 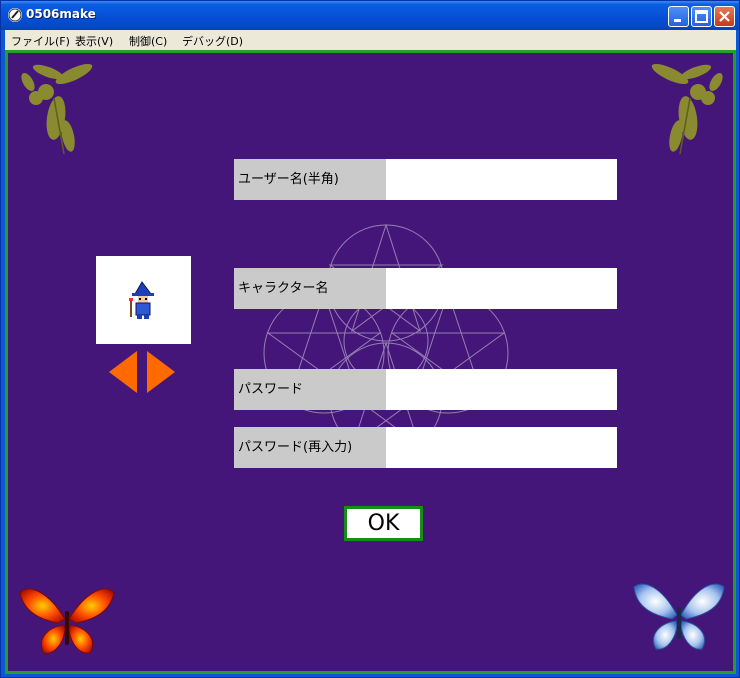 I want to click on character-name-label: キャラクター名, so click(x=310, y=288).